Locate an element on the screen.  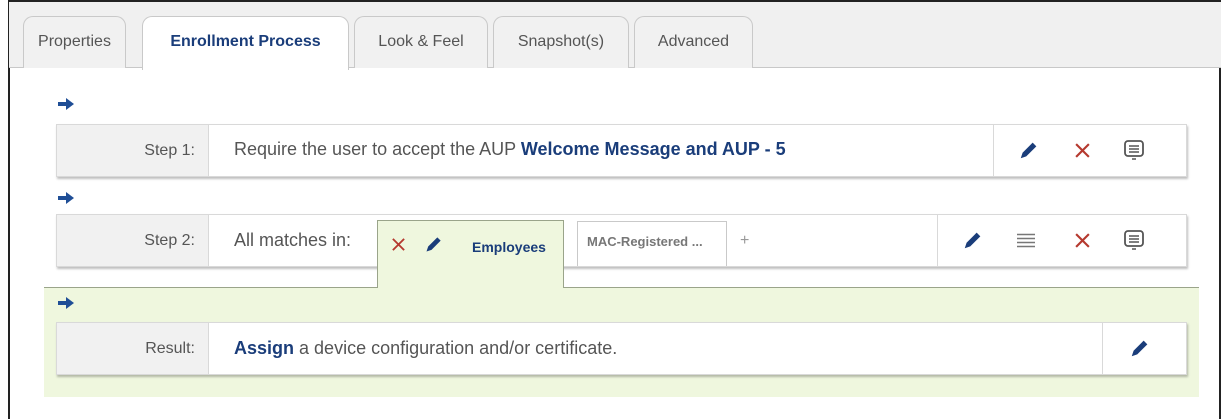
step-1-text: Require the user to accept the AUP is located at coordinates (375, 149).